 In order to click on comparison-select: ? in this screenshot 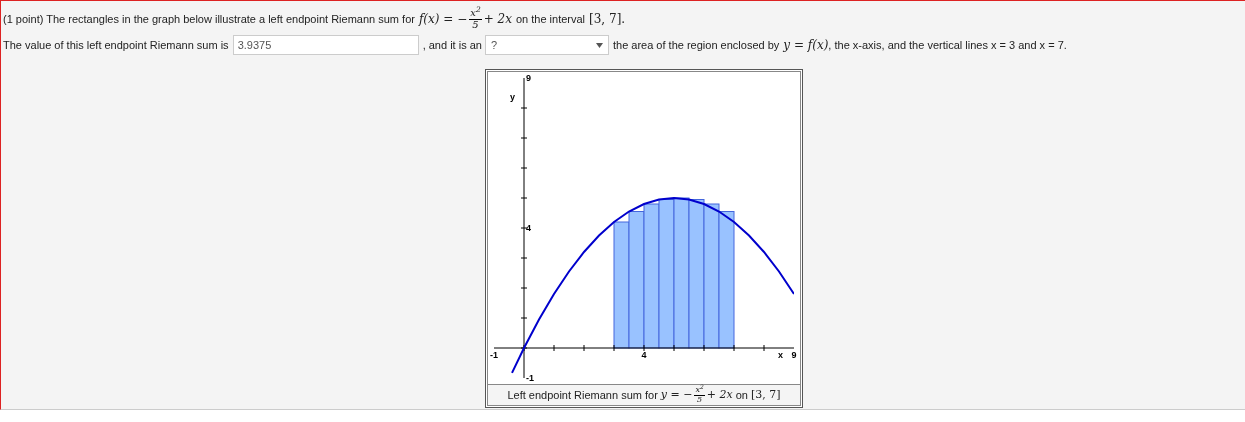, I will do `click(546, 45)`.